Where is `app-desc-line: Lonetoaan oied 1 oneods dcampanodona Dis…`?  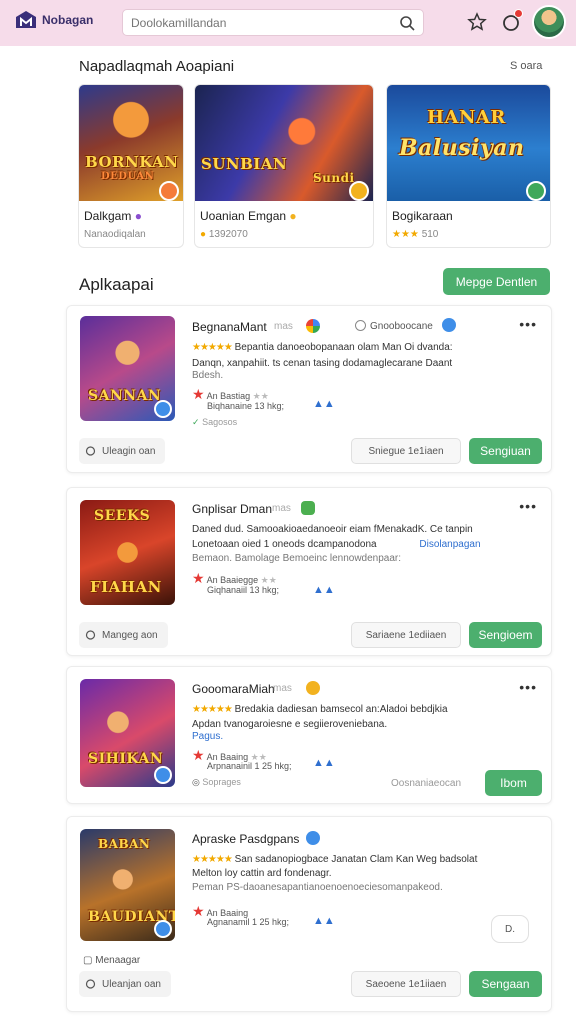
app-desc-line: Lonetoaan oied 1 oneods dcampanodona Dis… is located at coordinates (336, 544).